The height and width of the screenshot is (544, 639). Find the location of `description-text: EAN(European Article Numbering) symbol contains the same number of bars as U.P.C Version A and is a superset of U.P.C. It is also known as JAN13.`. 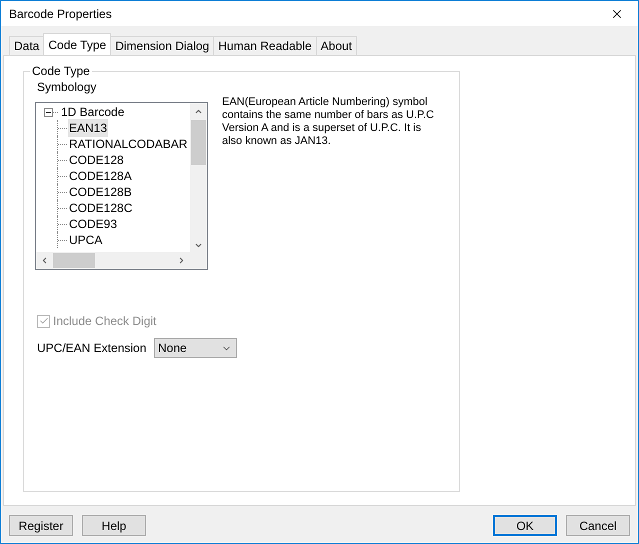

description-text: EAN(European Article Numbering) symbol contains the same number of bars as U.P.C Version A and is a superset of U.P.C. It is also known as JAN13. is located at coordinates (328, 122).